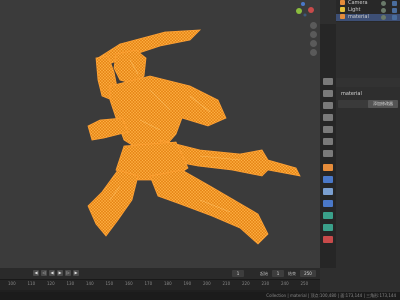 This screenshot has height=300, width=400. Describe the element at coordinates (342, 16) in the screenshot. I see `mesh-object-icon` at that location.